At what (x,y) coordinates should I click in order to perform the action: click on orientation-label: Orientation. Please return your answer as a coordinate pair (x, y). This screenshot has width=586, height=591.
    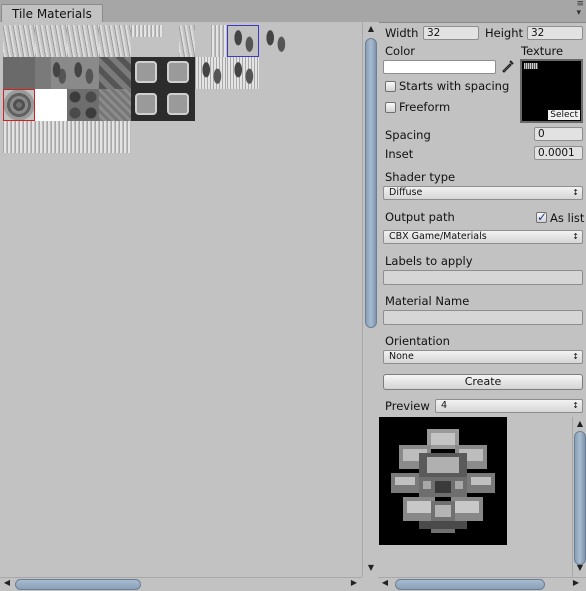
    Looking at the image, I should click on (417, 341).